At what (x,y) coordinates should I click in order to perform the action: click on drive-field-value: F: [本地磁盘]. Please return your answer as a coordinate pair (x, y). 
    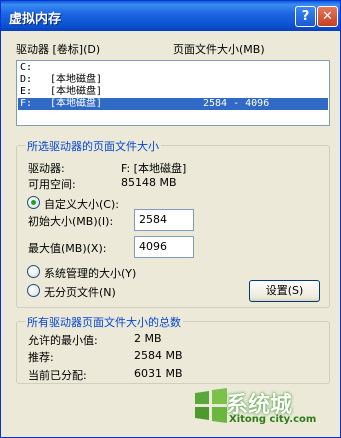
    Looking at the image, I should click on (154, 168).